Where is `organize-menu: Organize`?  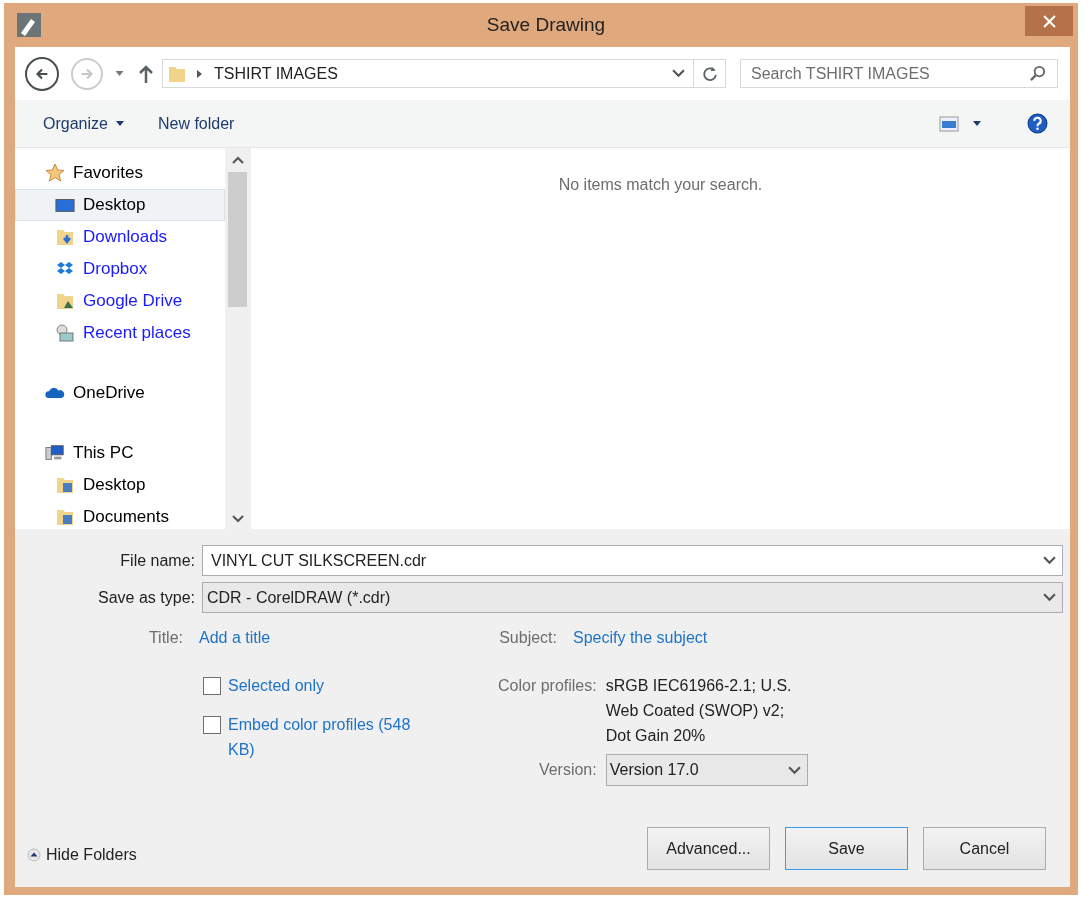 organize-menu: Organize is located at coordinates (83, 123).